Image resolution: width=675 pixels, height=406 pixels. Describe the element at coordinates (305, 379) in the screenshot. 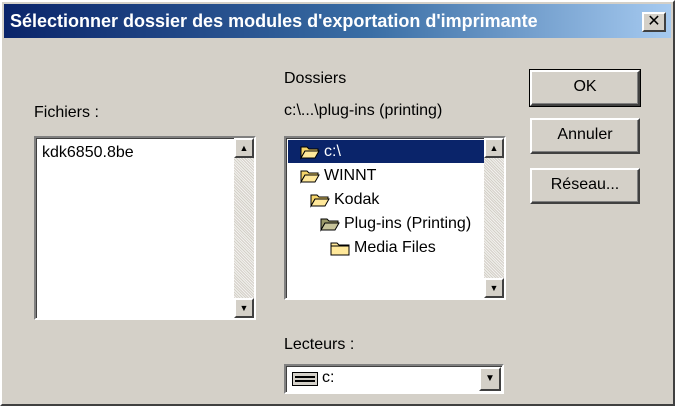

I see `drive-icon` at that location.